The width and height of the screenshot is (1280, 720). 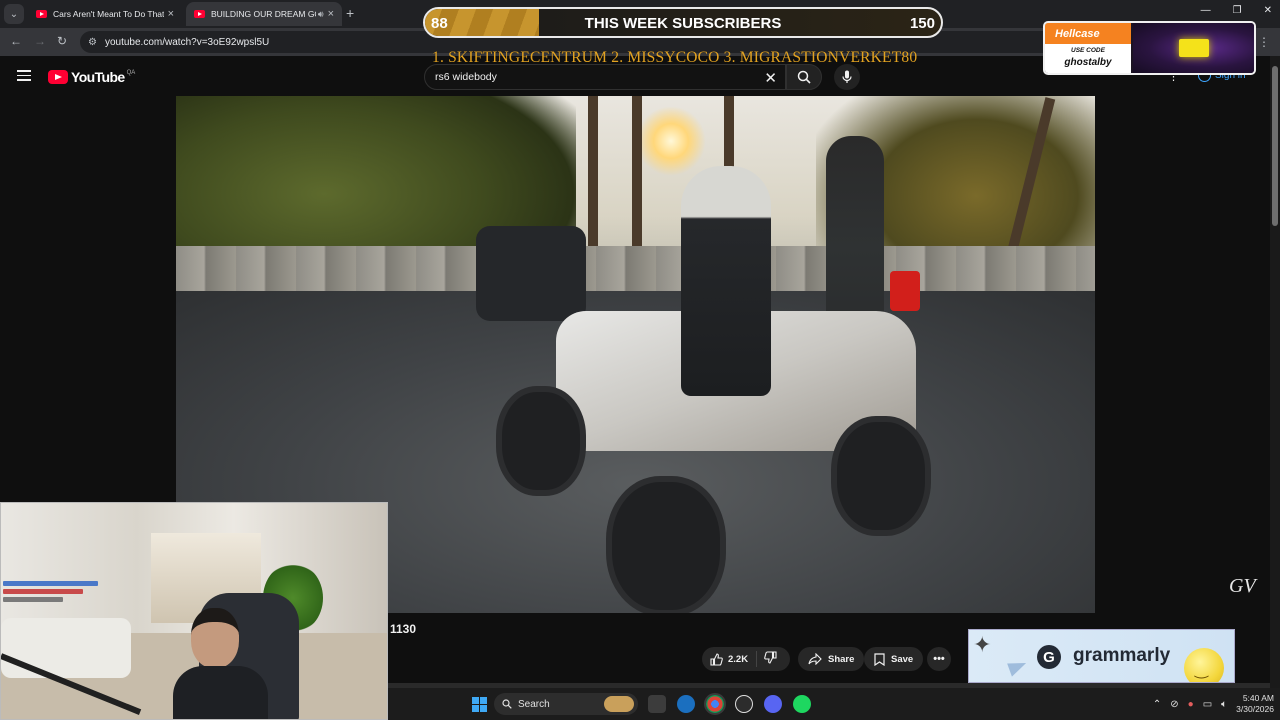 I want to click on tab-building: BUILDING OUR DREAM GO 🔊︎ ×, so click(x=264, y=14).